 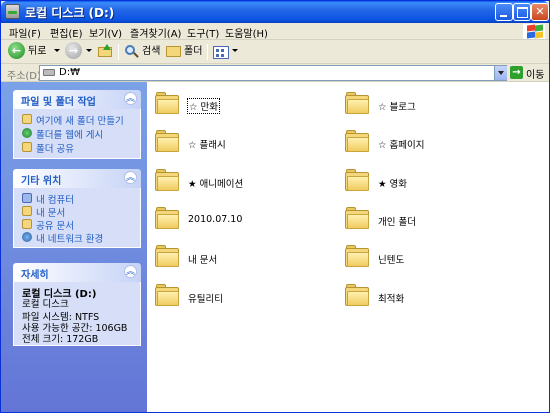 What do you see at coordinates (445, 105) in the screenshot?
I see `folder-item: ☆ 블로그` at bounding box center [445, 105].